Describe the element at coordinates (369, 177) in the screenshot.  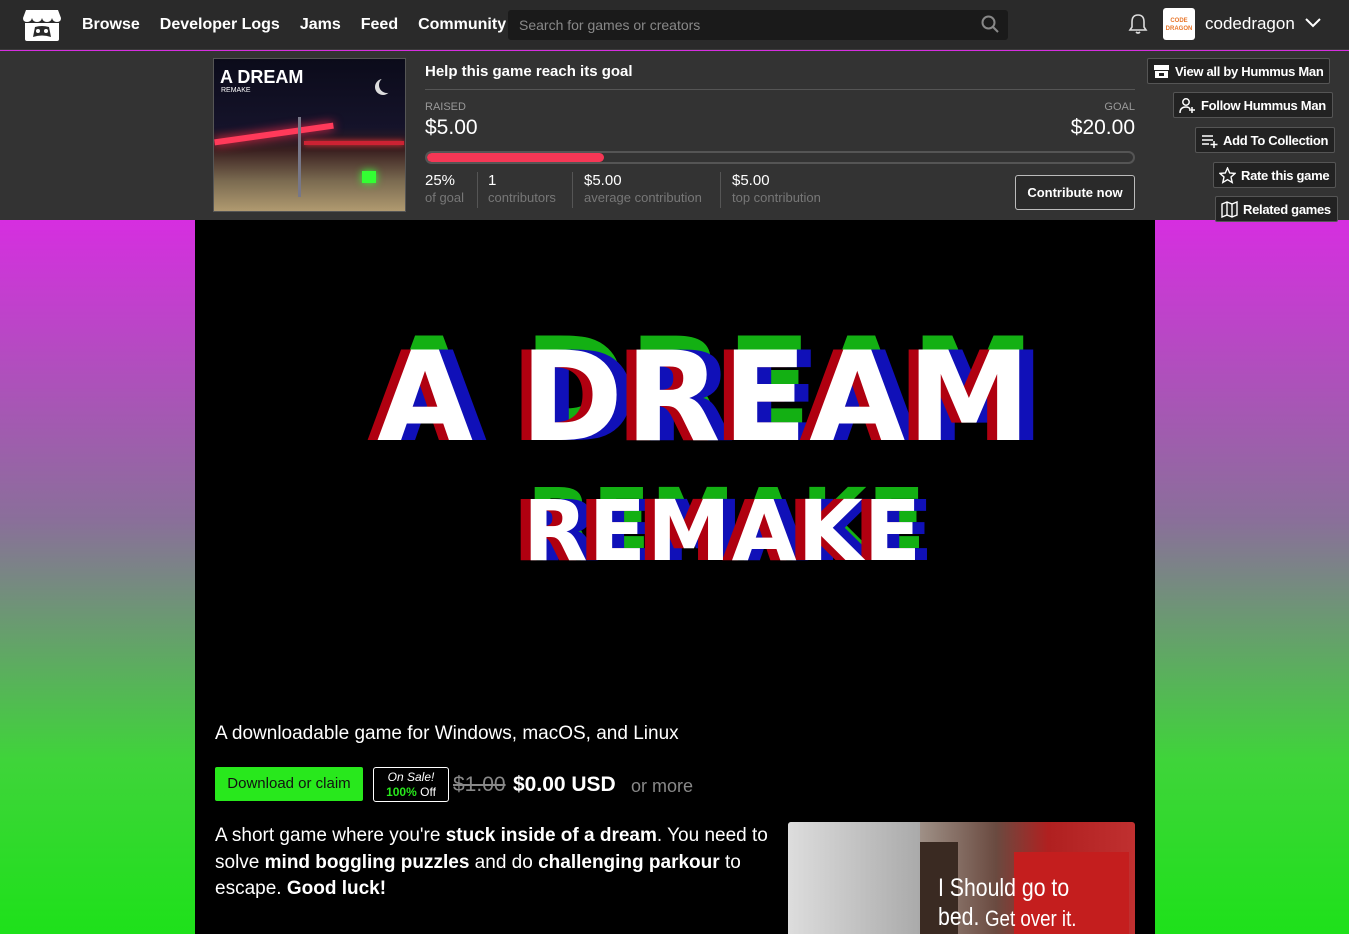
I see `thumbnail-cube` at that location.